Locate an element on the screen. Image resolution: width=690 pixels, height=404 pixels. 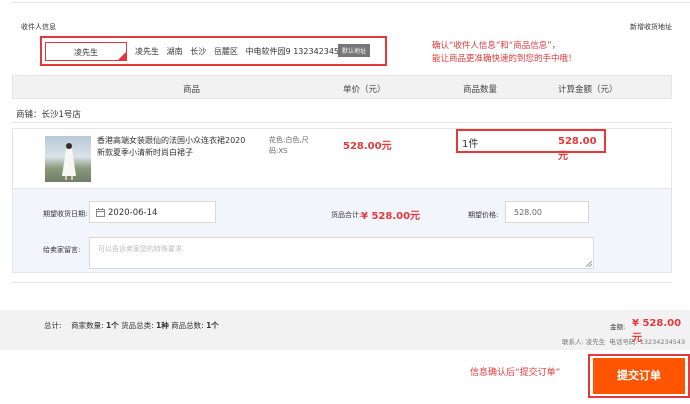
summary-counts: 总计: 商家数量: 1个 货品总类: 1种 商品总数: 1个 is located at coordinates (131, 325).